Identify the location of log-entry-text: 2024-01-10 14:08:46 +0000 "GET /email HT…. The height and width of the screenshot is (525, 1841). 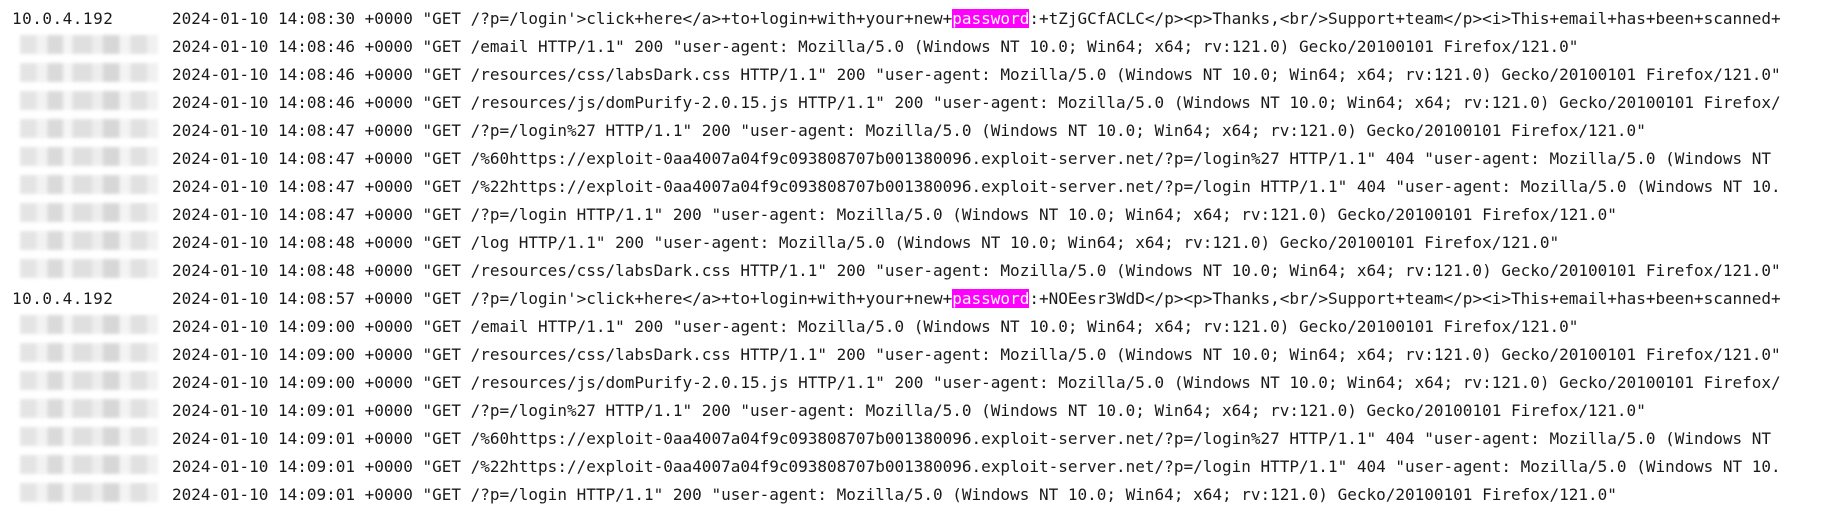
(875, 46).